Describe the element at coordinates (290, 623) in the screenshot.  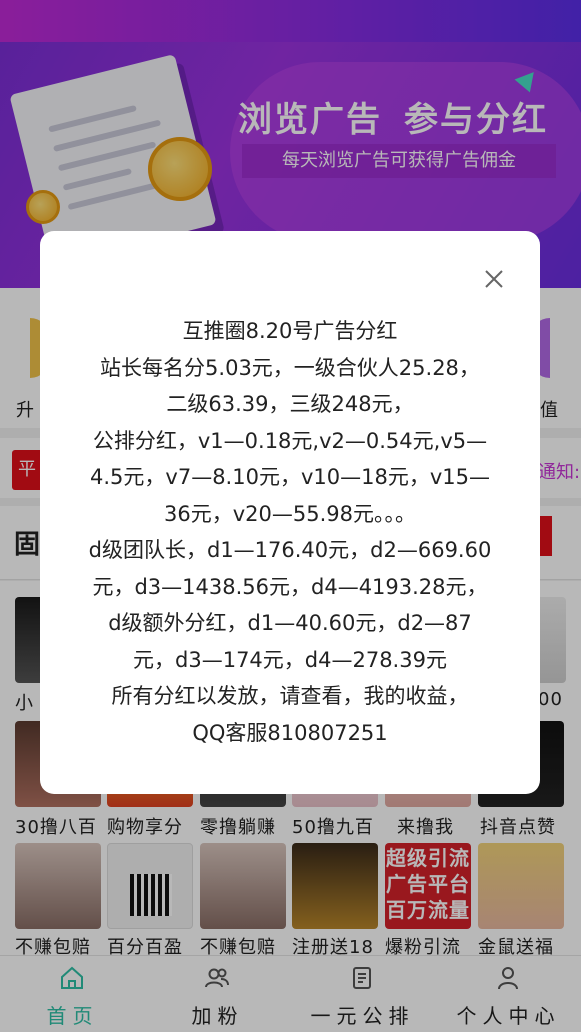
I see `announcement-line: d级额外分红，d1—40.60元，d2—87` at that location.